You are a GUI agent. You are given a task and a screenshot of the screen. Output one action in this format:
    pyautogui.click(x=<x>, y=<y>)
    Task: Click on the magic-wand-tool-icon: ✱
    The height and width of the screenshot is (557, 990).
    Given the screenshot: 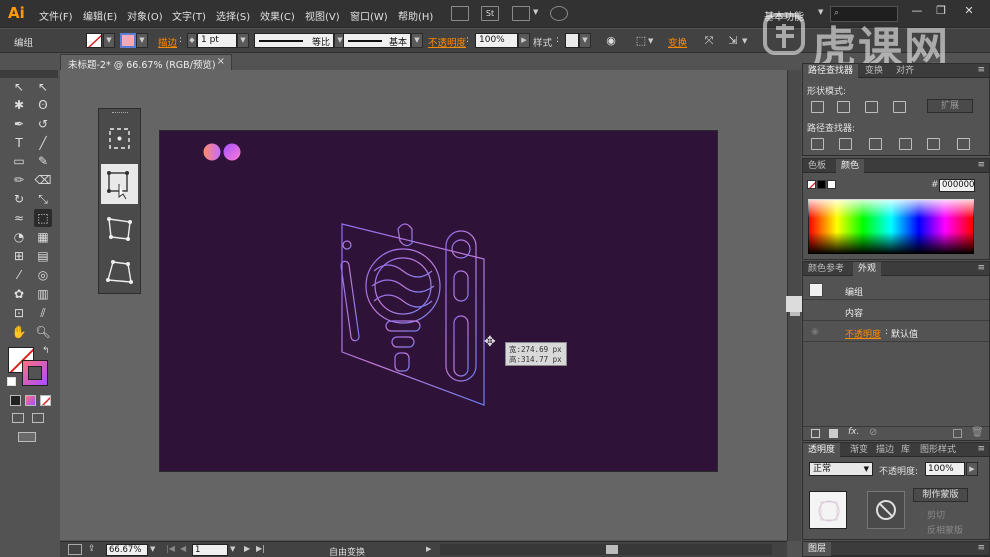 What is the action you would take?
    pyautogui.click(x=19, y=105)
    